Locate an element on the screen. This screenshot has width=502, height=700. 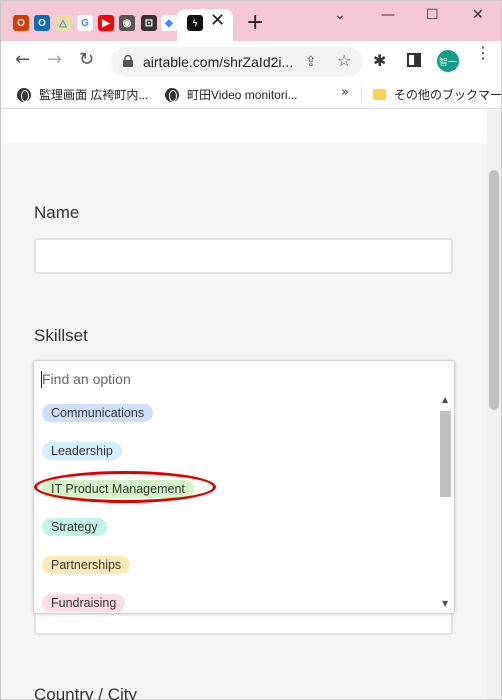
side-panel-icon is located at coordinates (414, 60).